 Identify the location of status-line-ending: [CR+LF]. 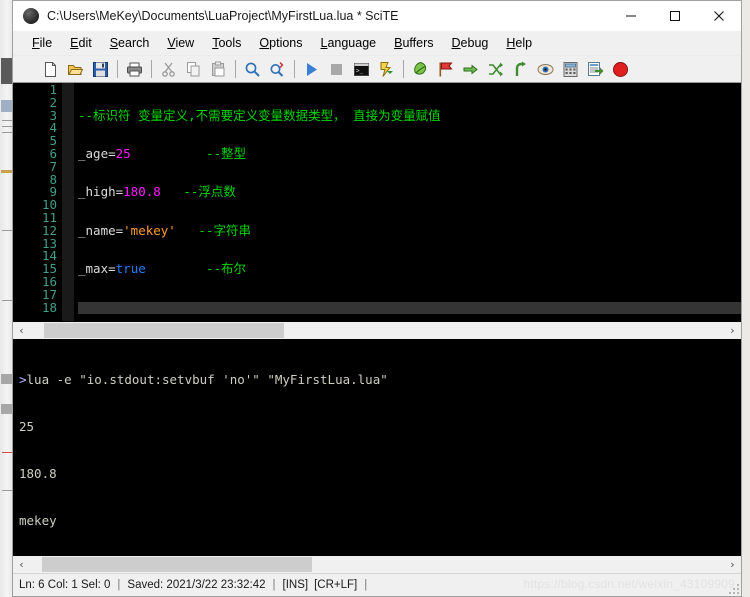
(335, 585).